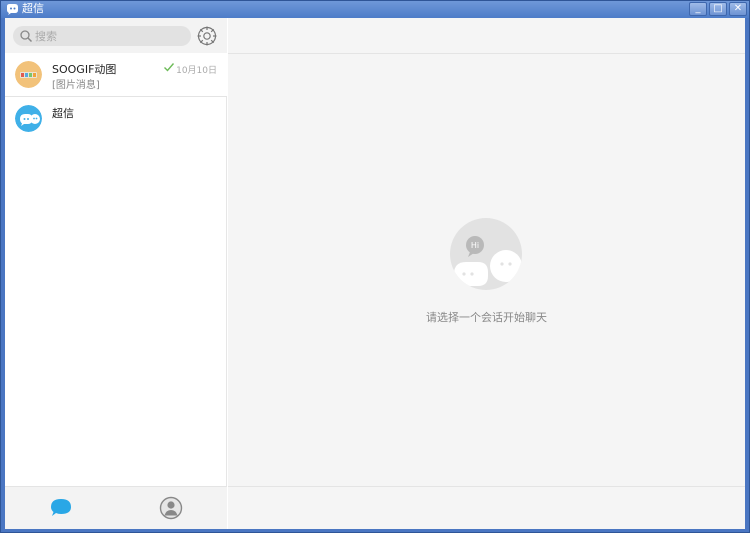 Image resolution: width=750 pixels, height=533 pixels. What do you see at coordinates (116, 507) in the screenshot?
I see `bottom-nav` at bounding box center [116, 507].